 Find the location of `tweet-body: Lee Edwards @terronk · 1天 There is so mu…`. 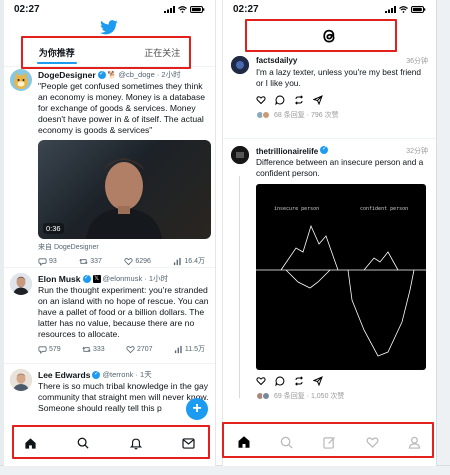

tweet-body: Lee Edwards @terronk · 1天 There is so mu… is located at coordinates (123, 391).